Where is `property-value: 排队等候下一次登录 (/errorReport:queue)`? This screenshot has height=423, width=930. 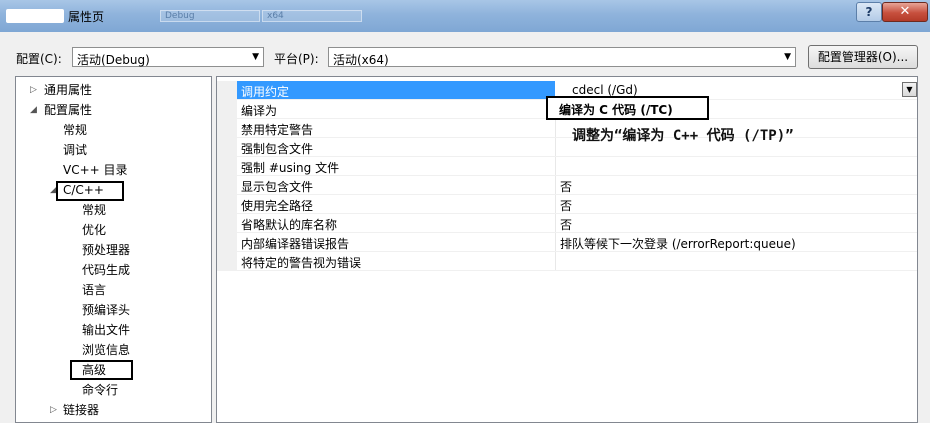 property-value: 排队等候下一次登录 (/errorReport:queue) is located at coordinates (678, 243).